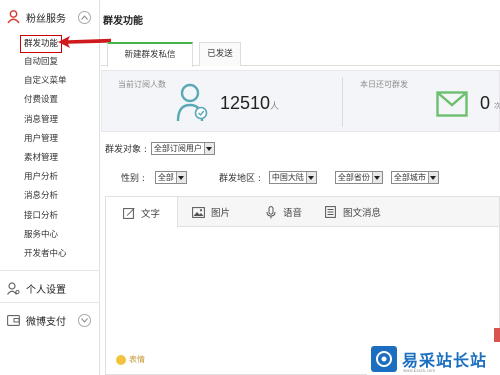 The width and height of the screenshot is (500, 375). What do you see at coordinates (293, 213) in the screenshot?
I see `editor-tab-label: 语音` at bounding box center [293, 213].